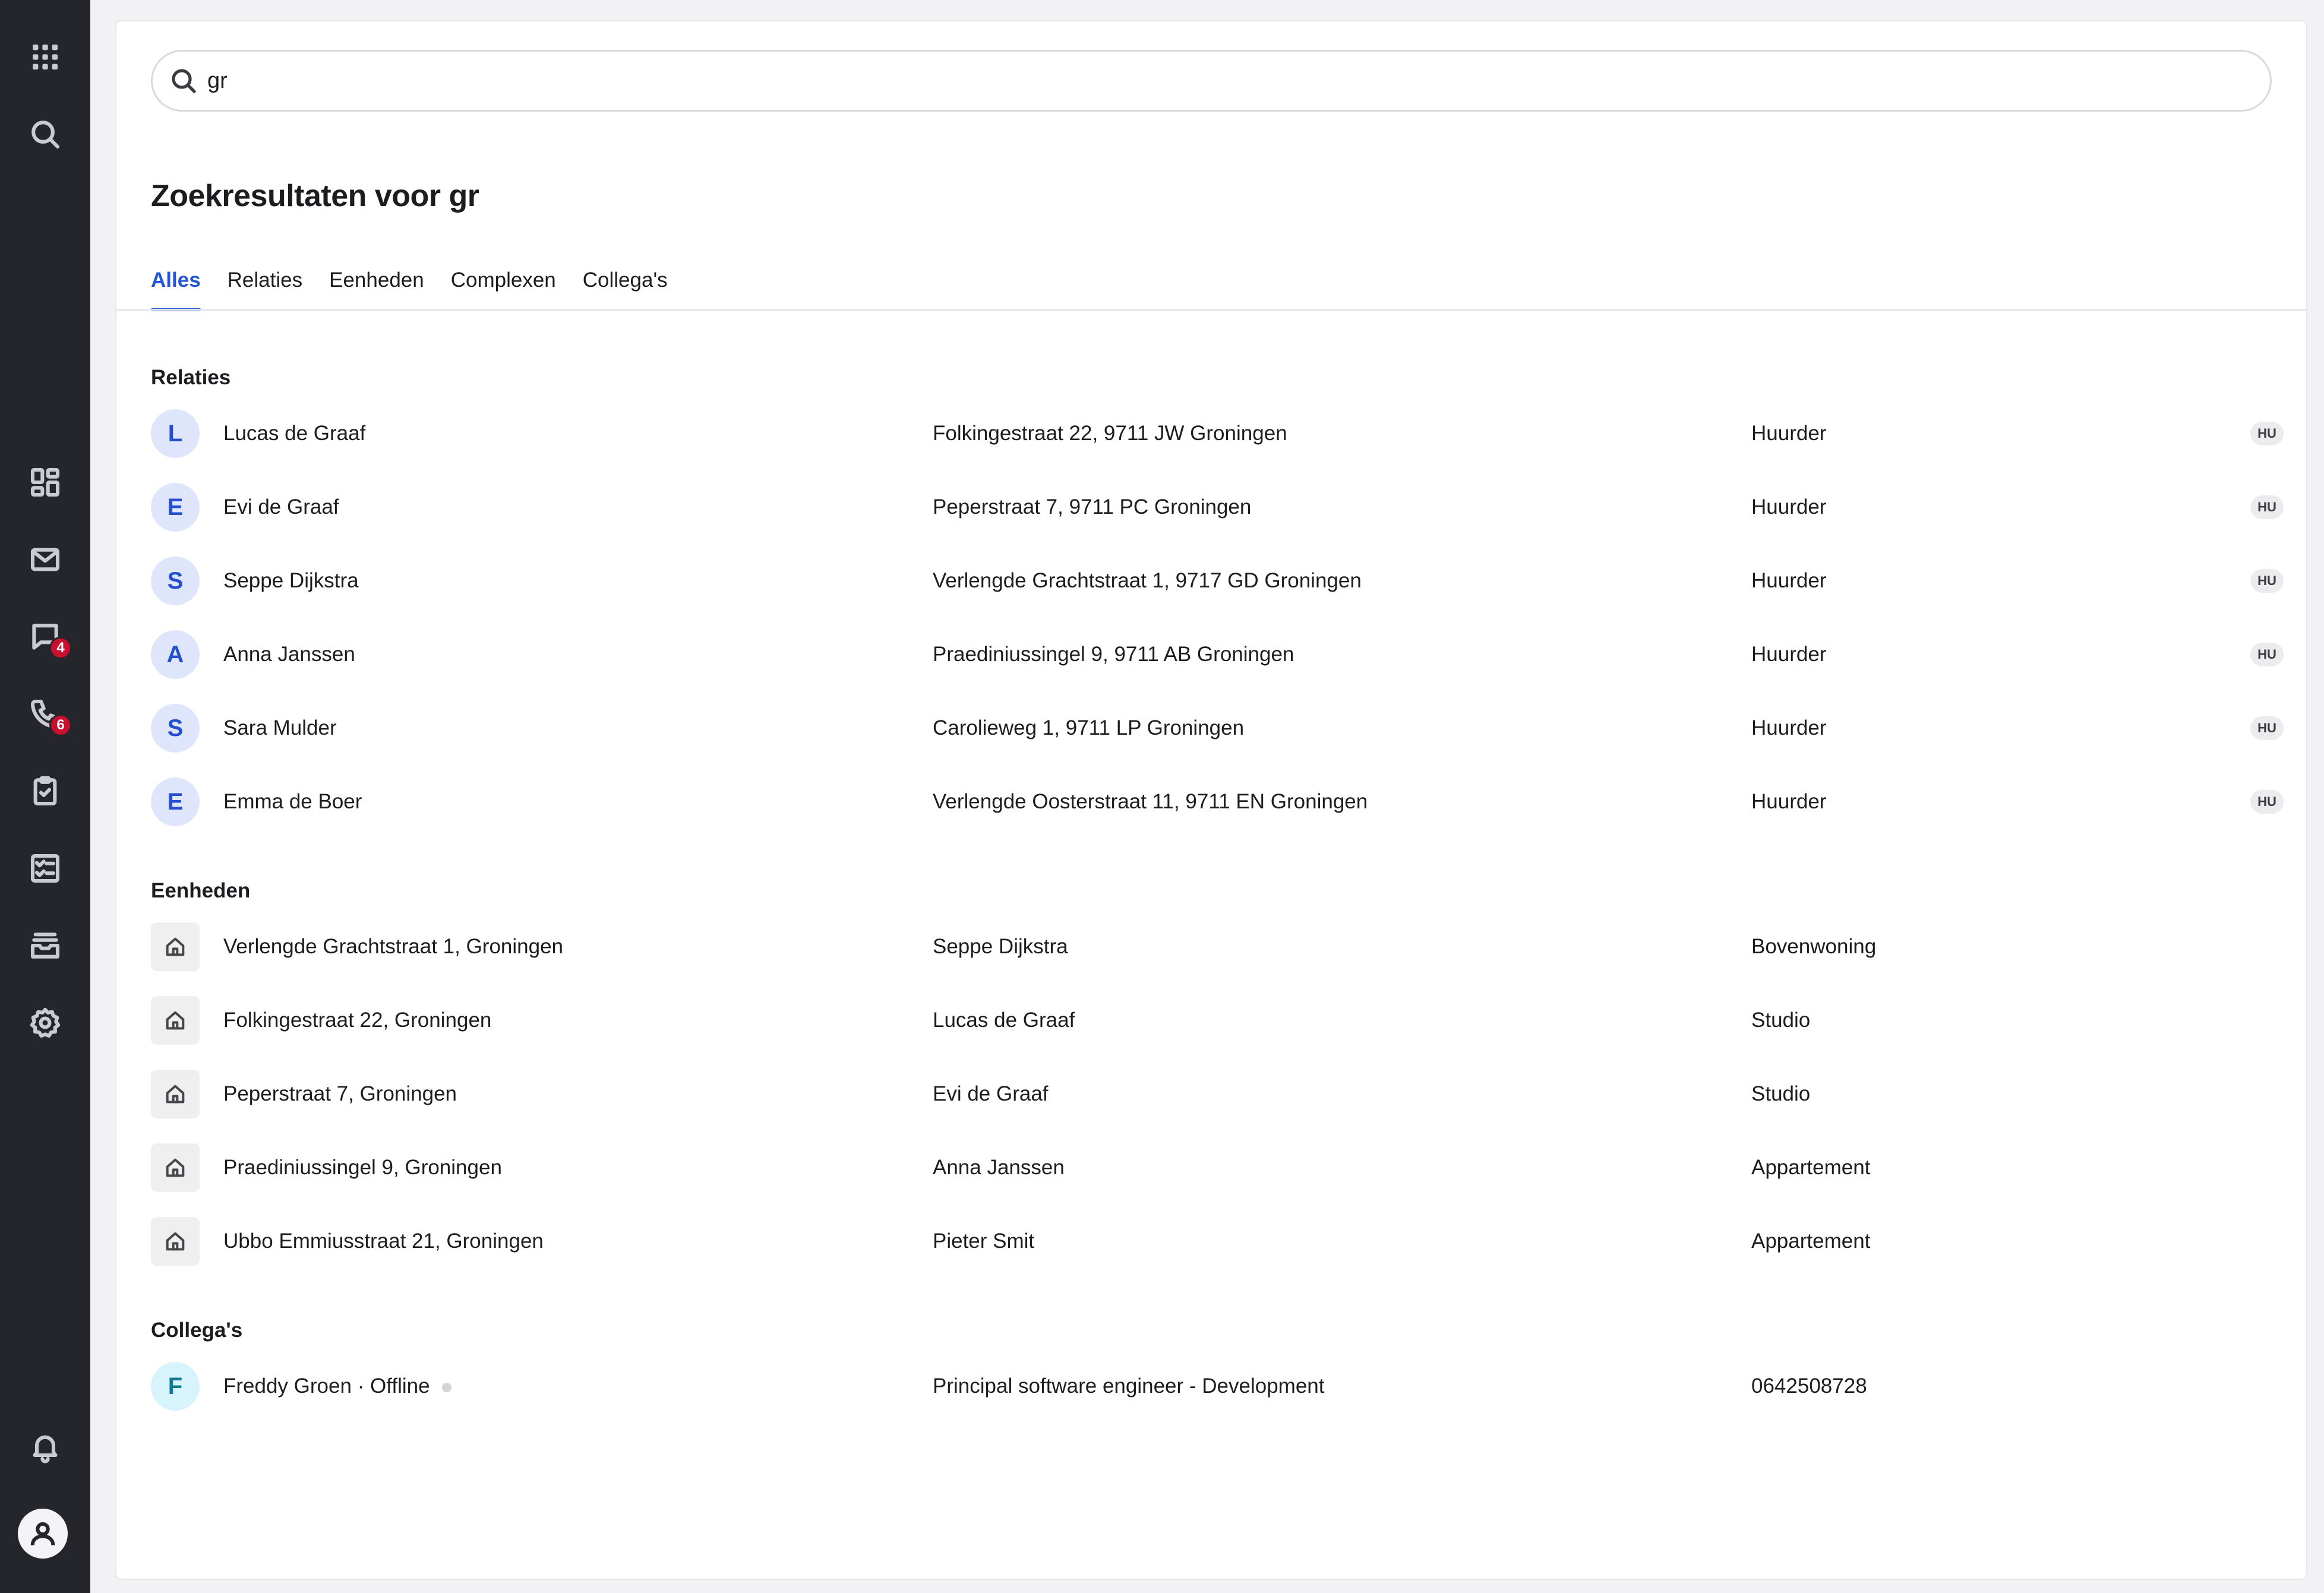 This screenshot has width=2324, height=1593. What do you see at coordinates (999, 1167) in the screenshot?
I see `eenheid-tenant: Anna Janssen` at bounding box center [999, 1167].